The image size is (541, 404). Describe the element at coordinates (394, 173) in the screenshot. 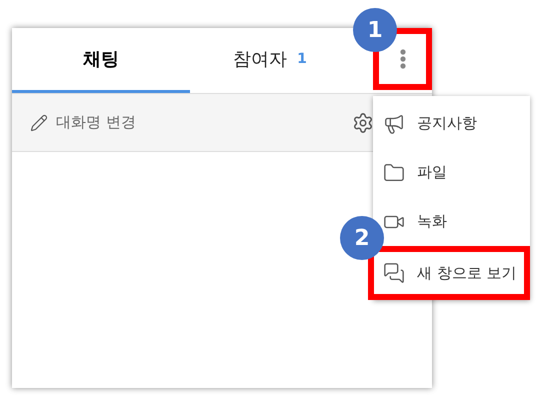

I see `folder-icon` at that location.